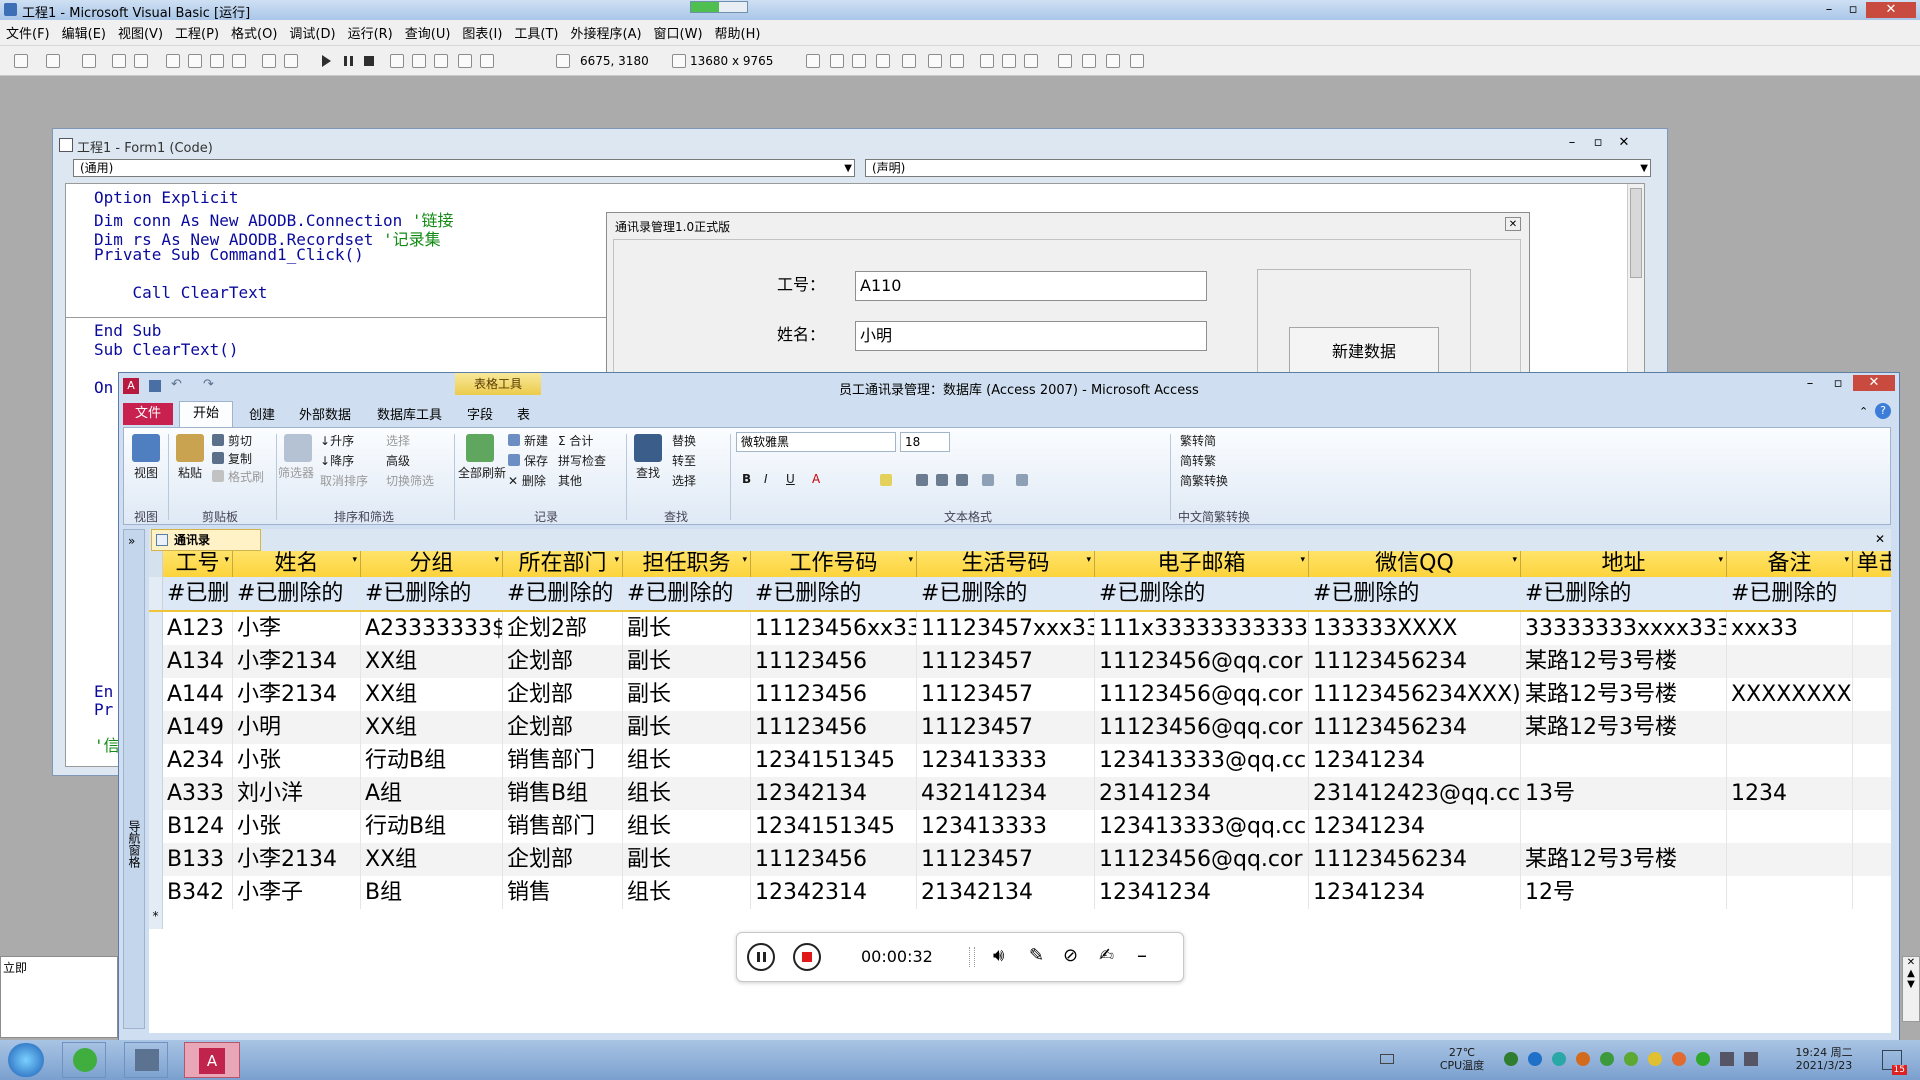 This screenshot has height=1080, width=1920. Describe the element at coordinates (1911, 989) in the screenshot. I see `side-scroll-arrows: ✕ ▲ ▼` at that location.